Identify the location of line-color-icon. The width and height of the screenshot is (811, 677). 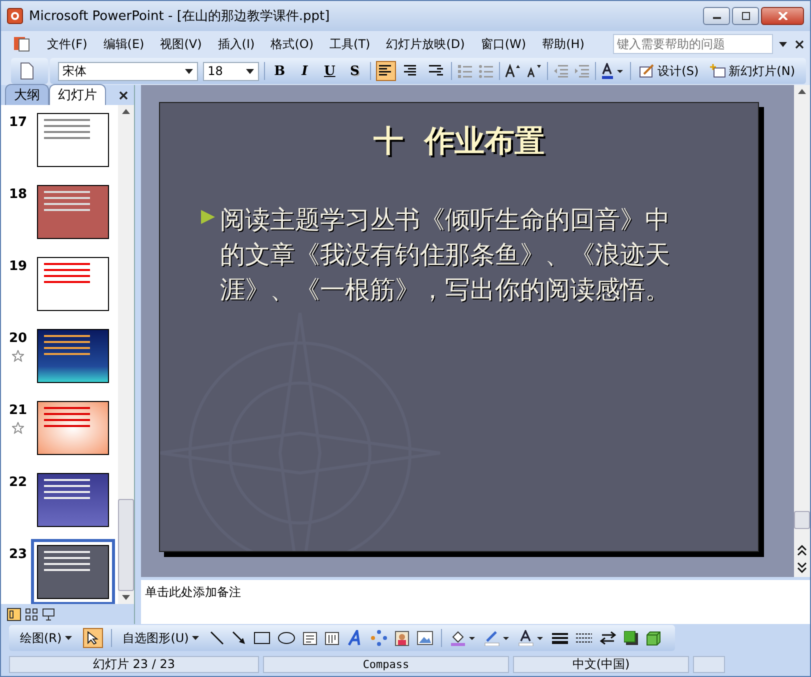
(497, 638).